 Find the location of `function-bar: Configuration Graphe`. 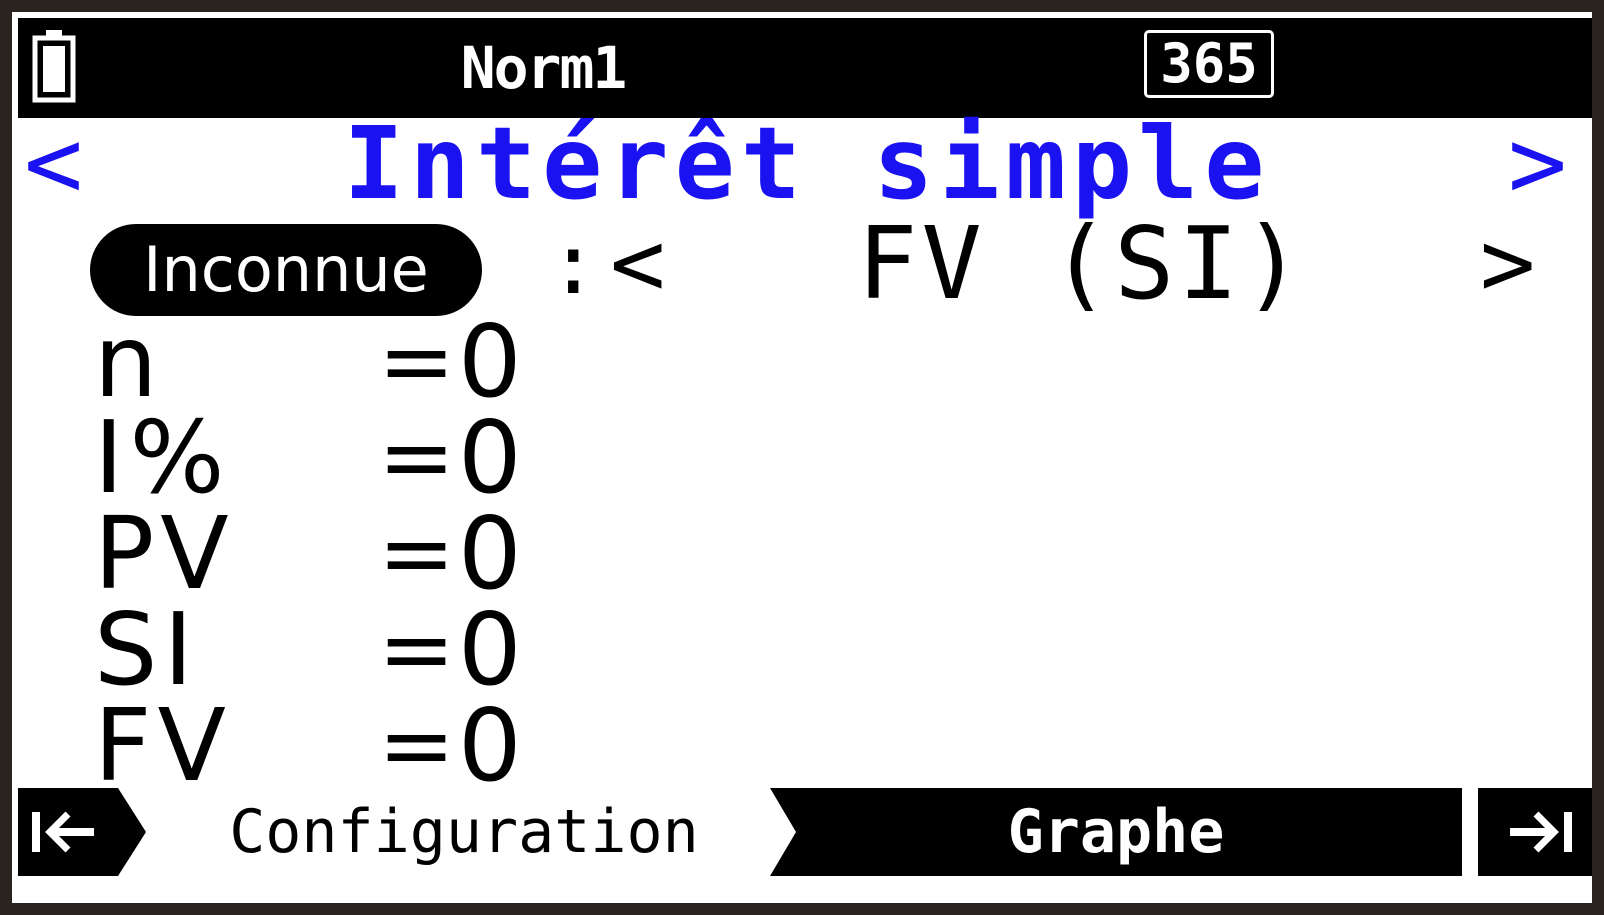

function-bar: Configuration Graphe is located at coordinates (805, 832).